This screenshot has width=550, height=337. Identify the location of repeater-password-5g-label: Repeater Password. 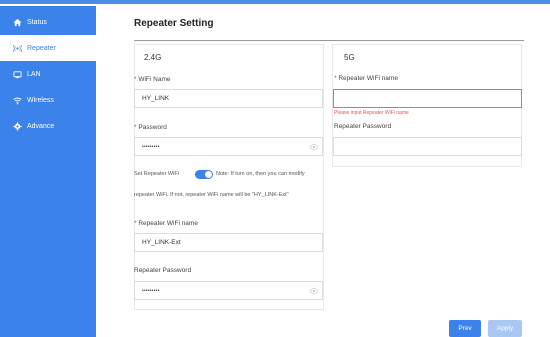
(363, 126).